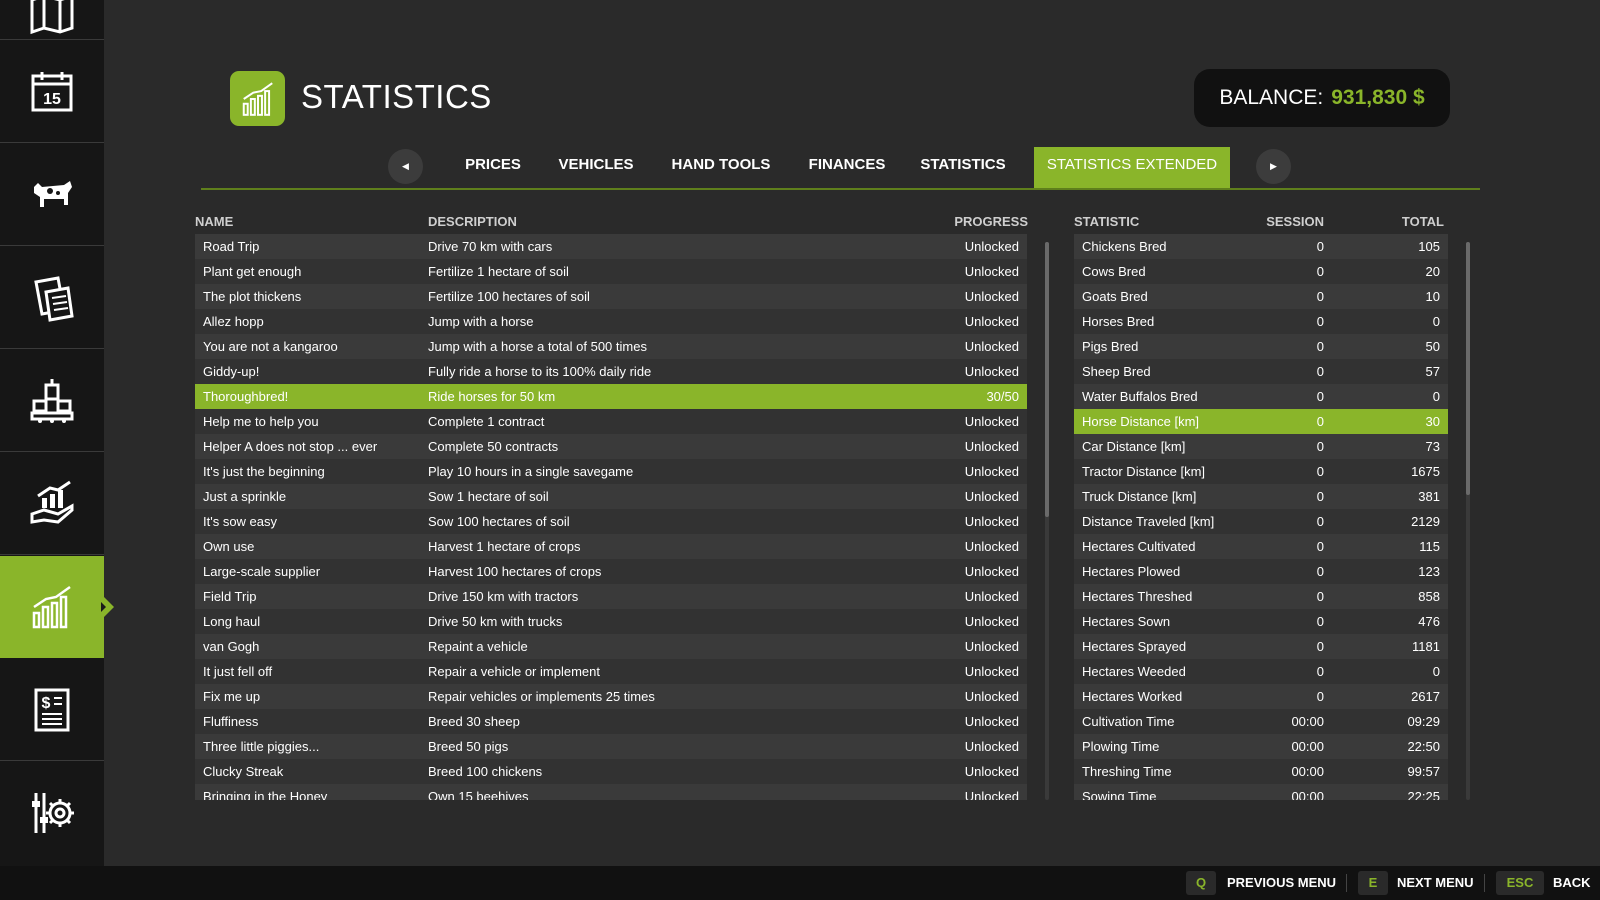  Describe the element at coordinates (478, 794) in the screenshot. I see `achievement-description: Own 15 beehives` at that location.